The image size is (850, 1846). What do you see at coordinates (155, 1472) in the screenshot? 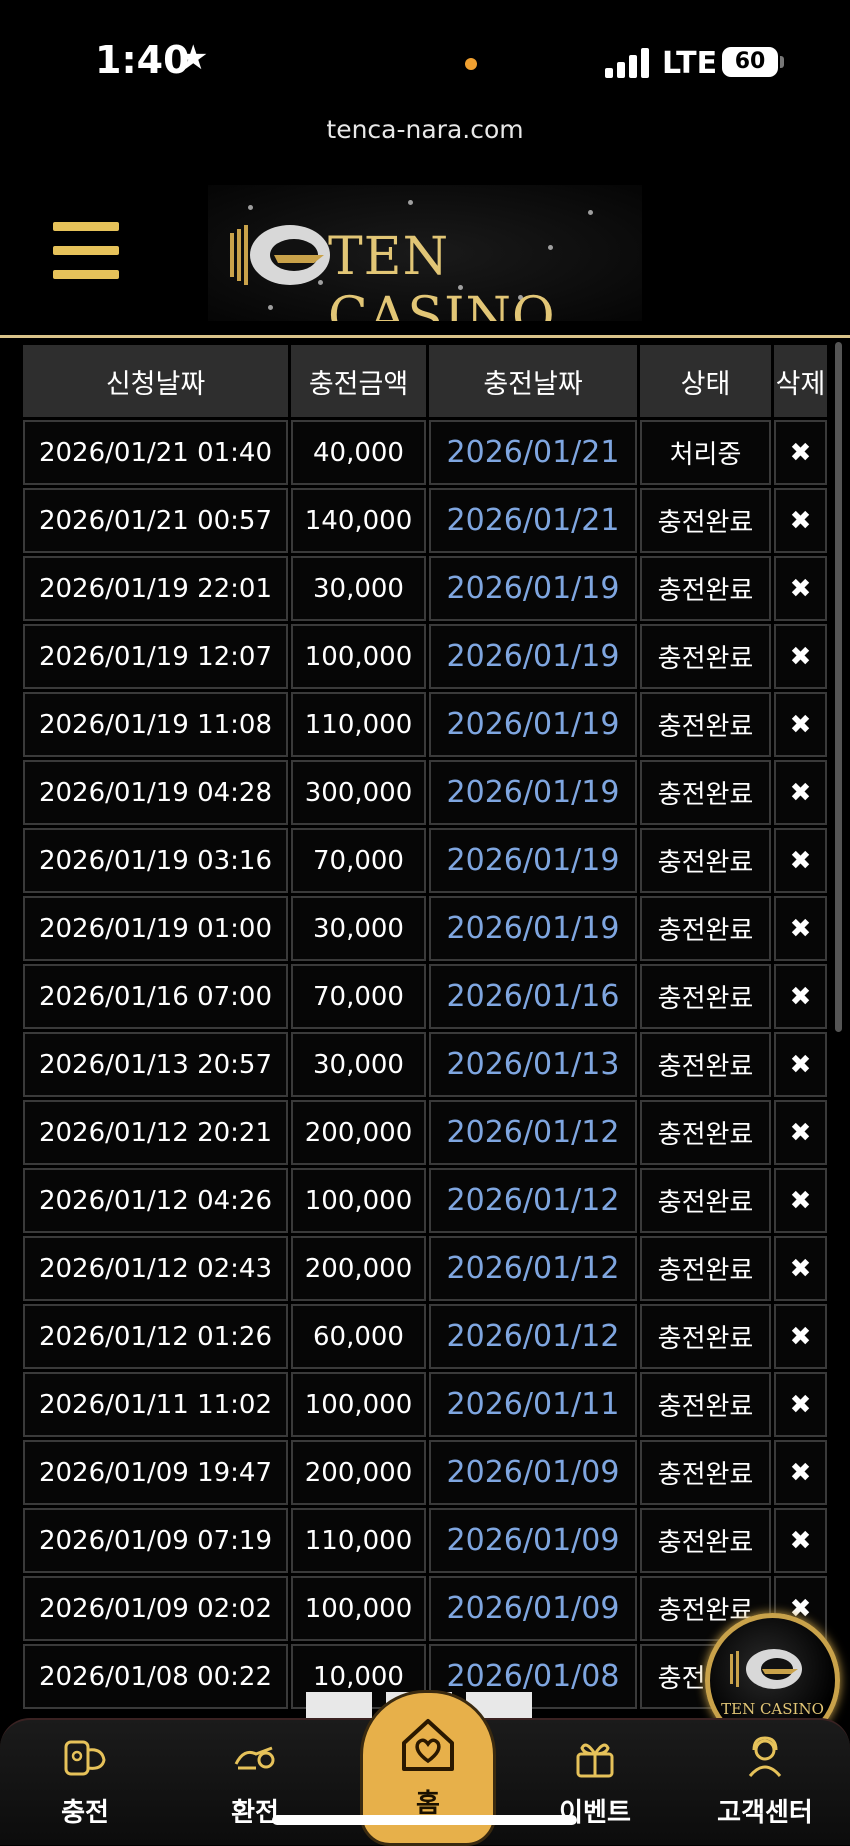
I see `request-date-cell: 2026/01/09 19:47` at bounding box center [155, 1472].